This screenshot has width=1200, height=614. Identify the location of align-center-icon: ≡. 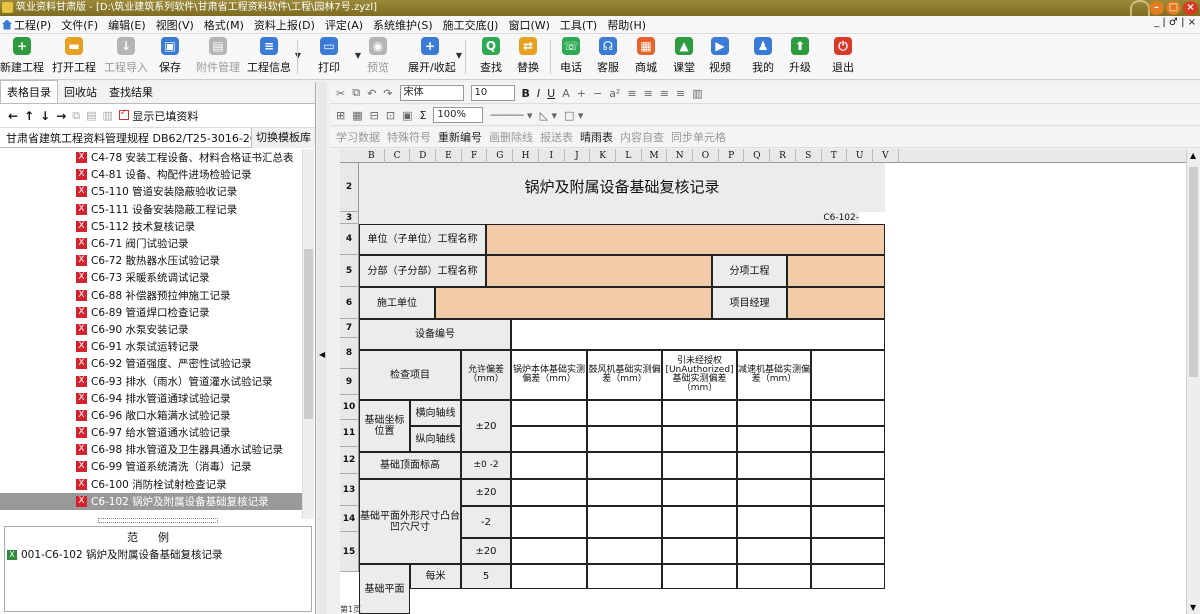
(648, 93).